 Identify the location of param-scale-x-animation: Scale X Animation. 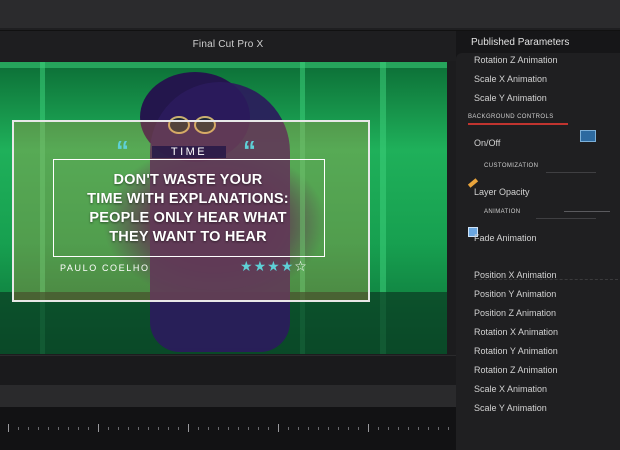
(510, 79).